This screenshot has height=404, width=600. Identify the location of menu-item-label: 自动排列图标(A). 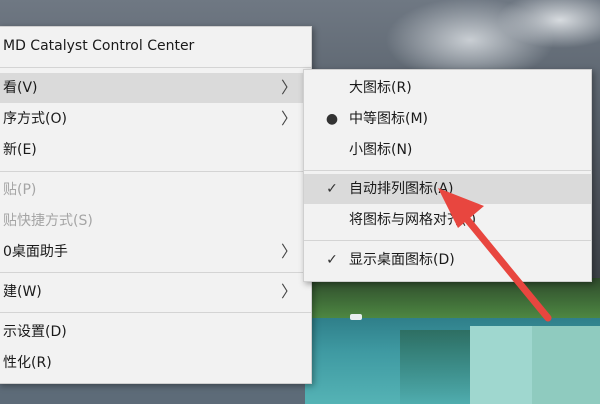
(401, 189).